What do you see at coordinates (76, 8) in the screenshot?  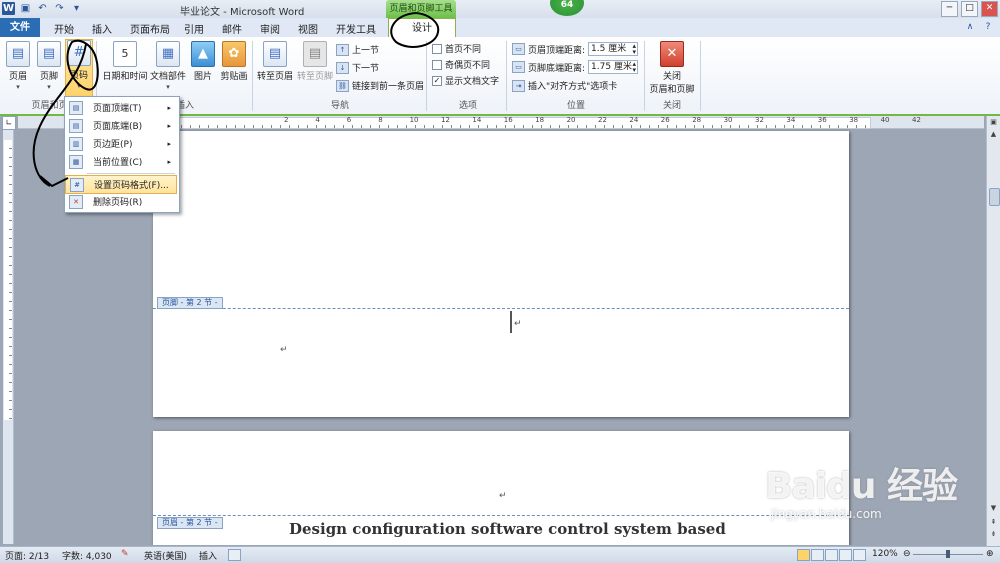 I see `customize-qat-icon: ▾` at bounding box center [76, 8].